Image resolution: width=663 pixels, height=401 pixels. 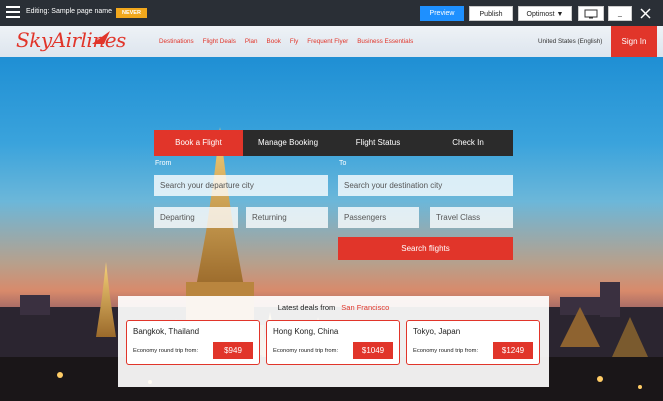 I want to click on close-button, so click(x=645, y=13).